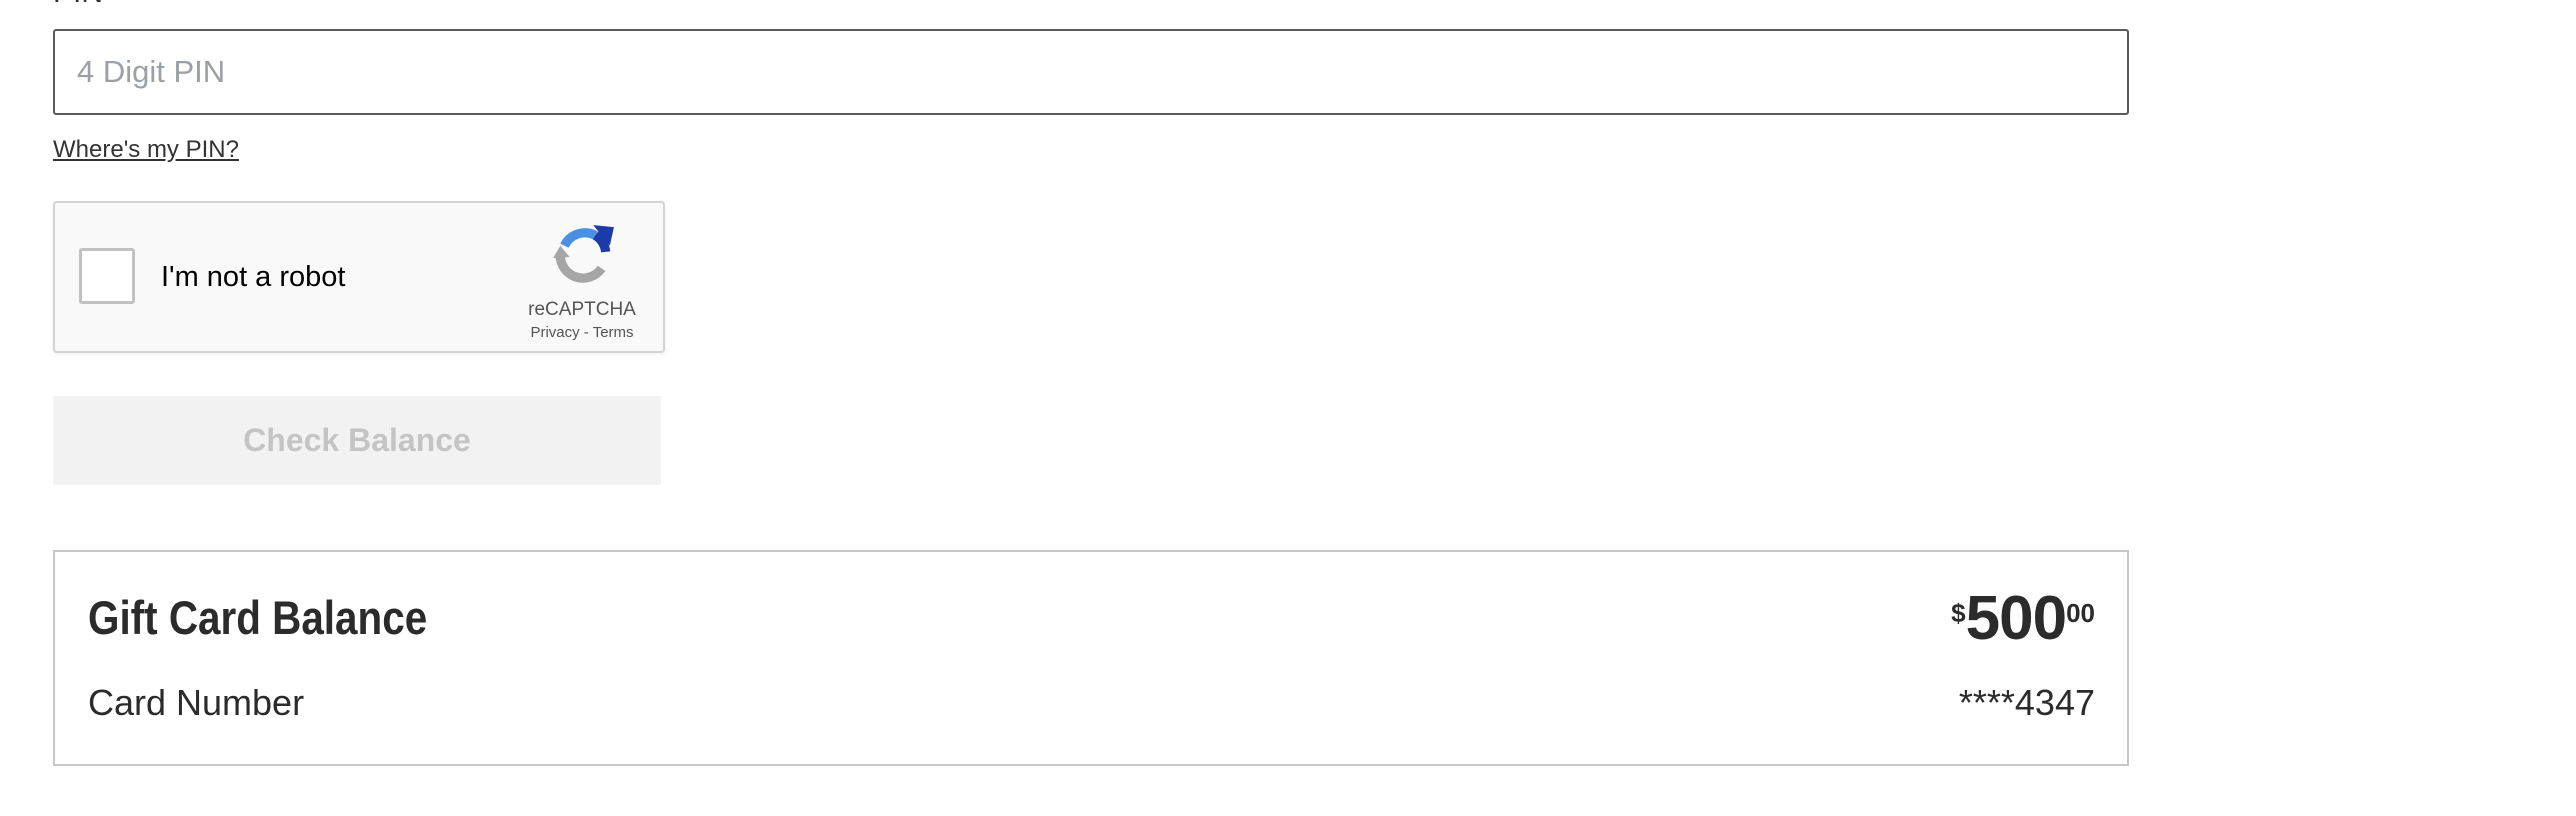 This screenshot has height=816, width=2576. What do you see at coordinates (78, 4) in the screenshot?
I see `pin-label: PIN` at bounding box center [78, 4].